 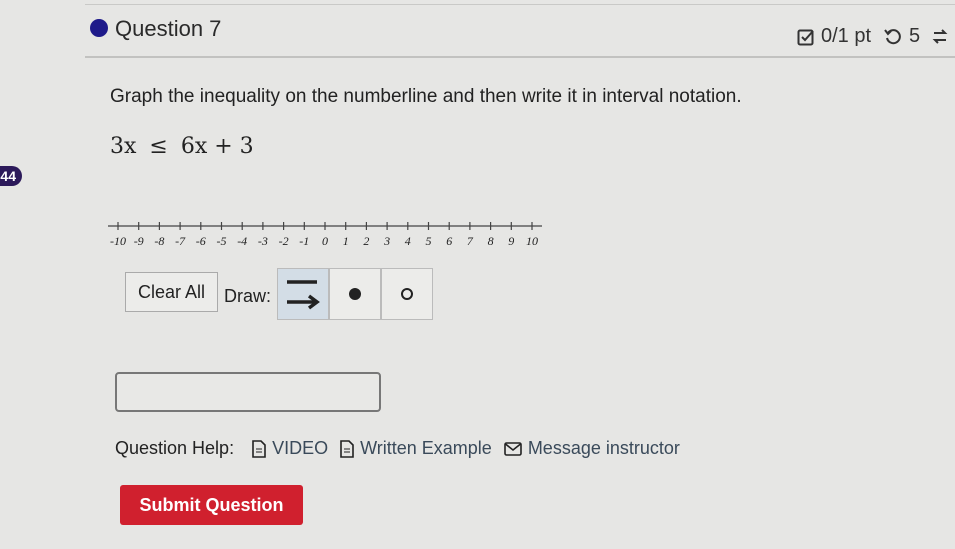 What do you see at coordinates (180, 241) in the screenshot?
I see `number-line-label: -7` at bounding box center [180, 241].